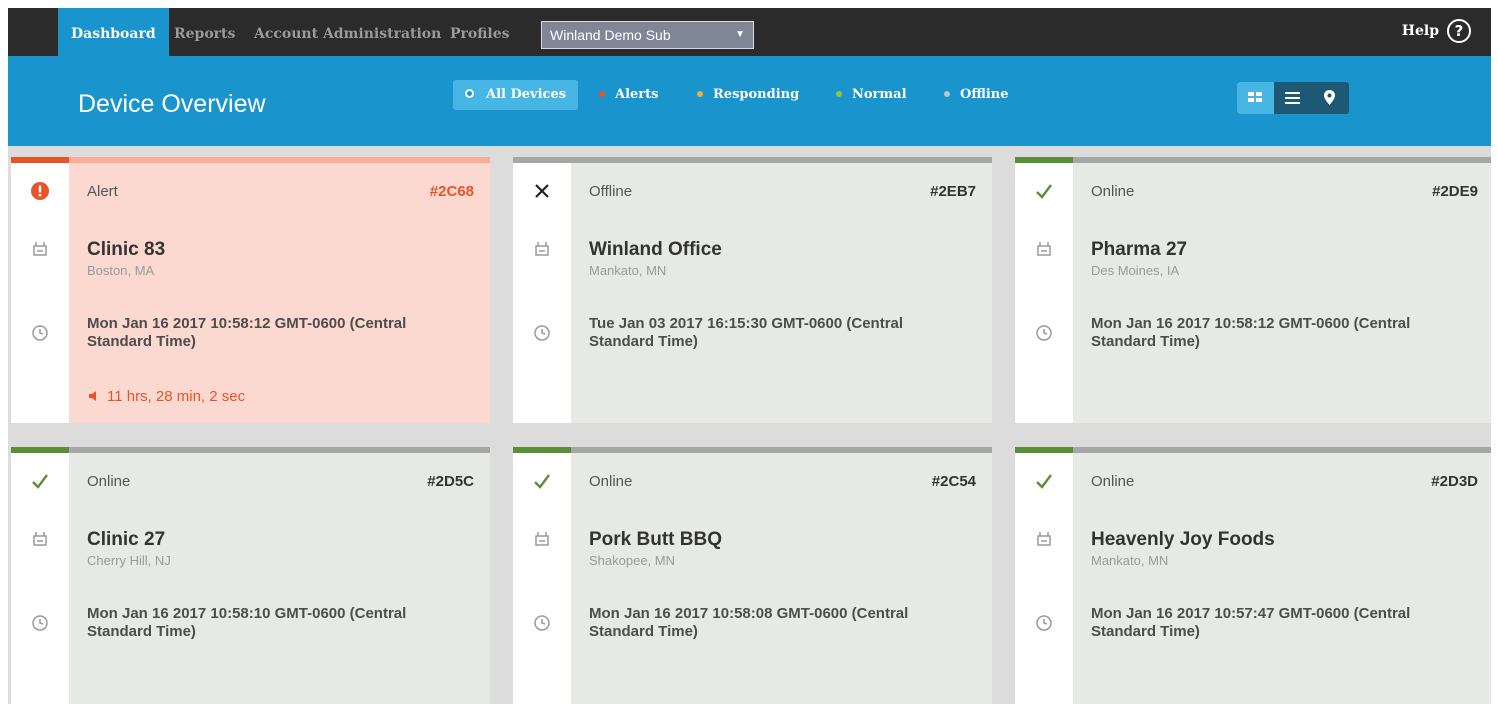 This screenshot has height=704, width=1497. What do you see at coordinates (113, 32) in the screenshot?
I see `tab-dashboard: Dashboard` at bounding box center [113, 32].